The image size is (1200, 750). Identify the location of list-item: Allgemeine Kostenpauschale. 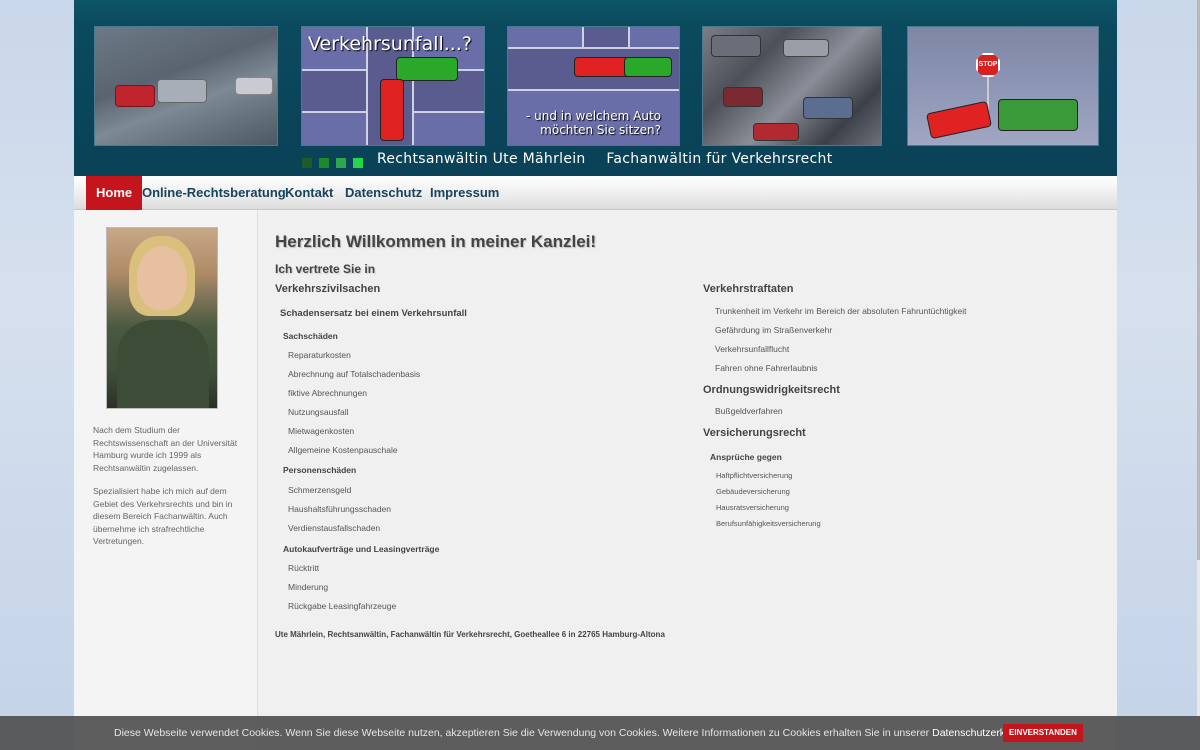
(343, 450).